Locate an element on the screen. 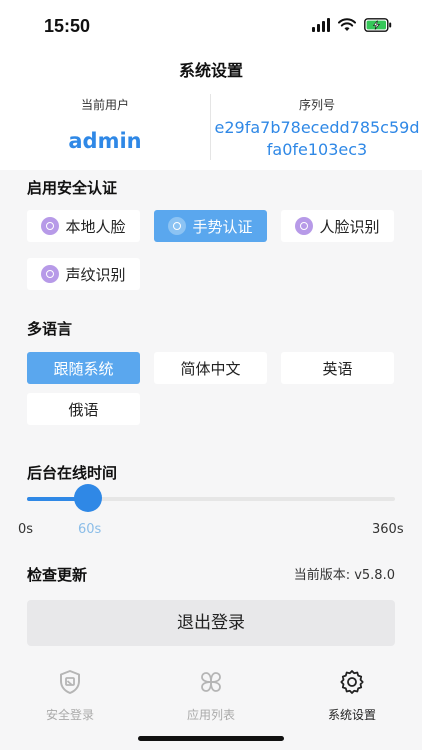 Image resolution: width=422 pixels, height=750 pixels. current-user-label: 当前用户 is located at coordinates (104, 105).